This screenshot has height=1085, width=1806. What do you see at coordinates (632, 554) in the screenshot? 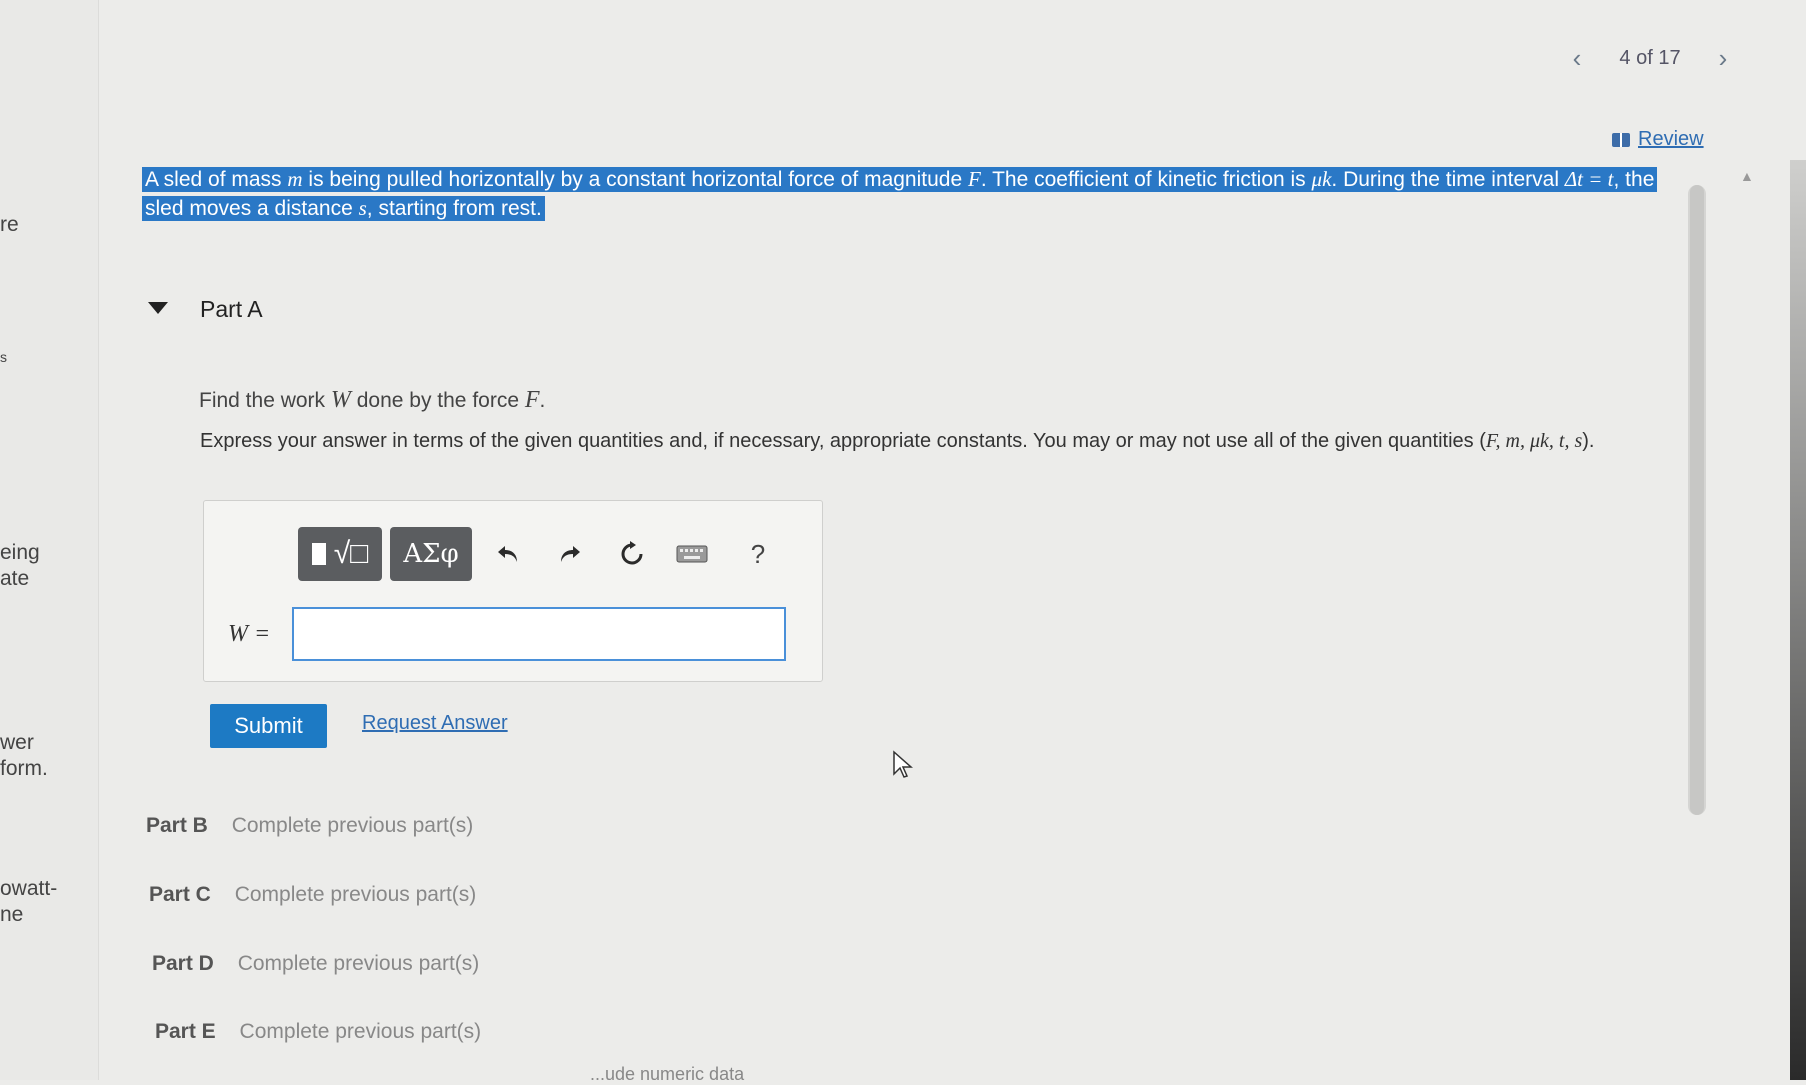
I see `reset-icon` at bounding box center [632, 554].